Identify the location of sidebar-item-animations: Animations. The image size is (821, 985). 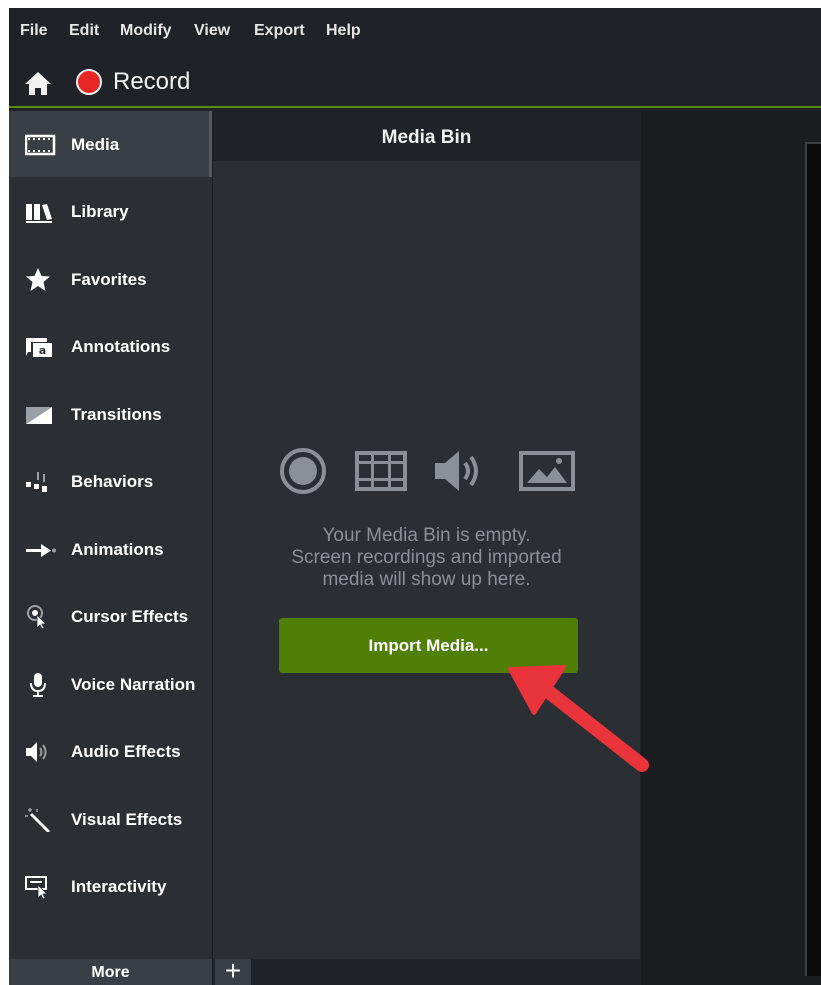
(110, 549).